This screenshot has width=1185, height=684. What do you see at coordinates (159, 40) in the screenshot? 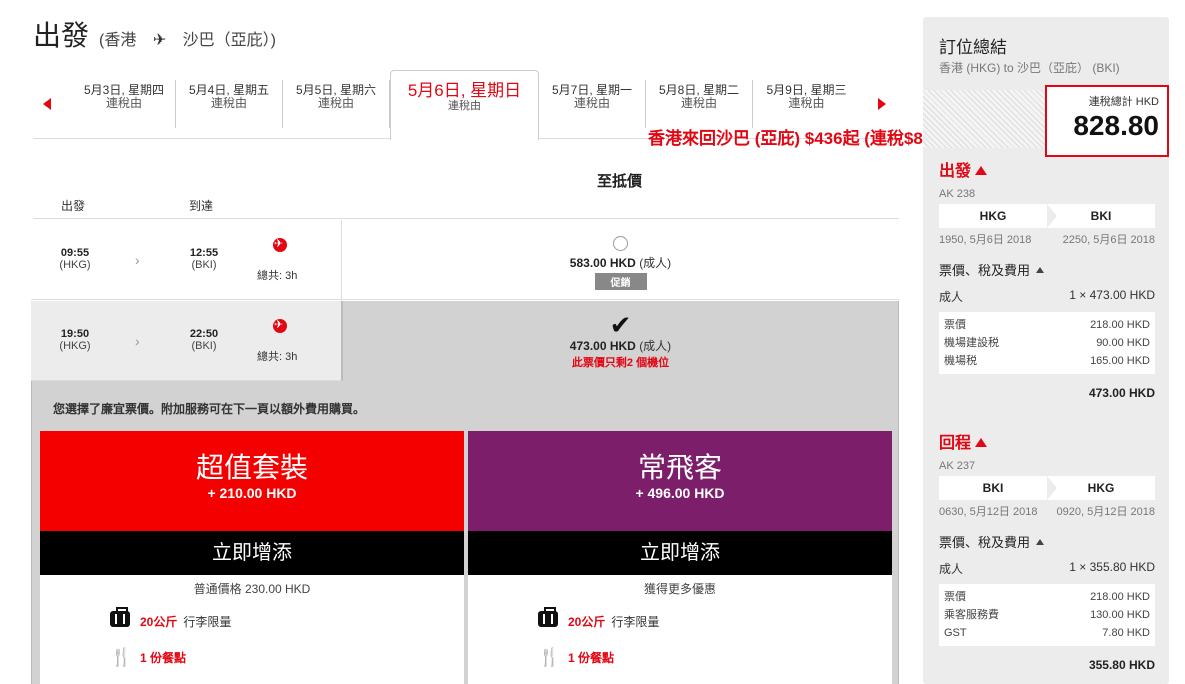
I see `plane-icon: ✈` at bounding box center [159, 40].